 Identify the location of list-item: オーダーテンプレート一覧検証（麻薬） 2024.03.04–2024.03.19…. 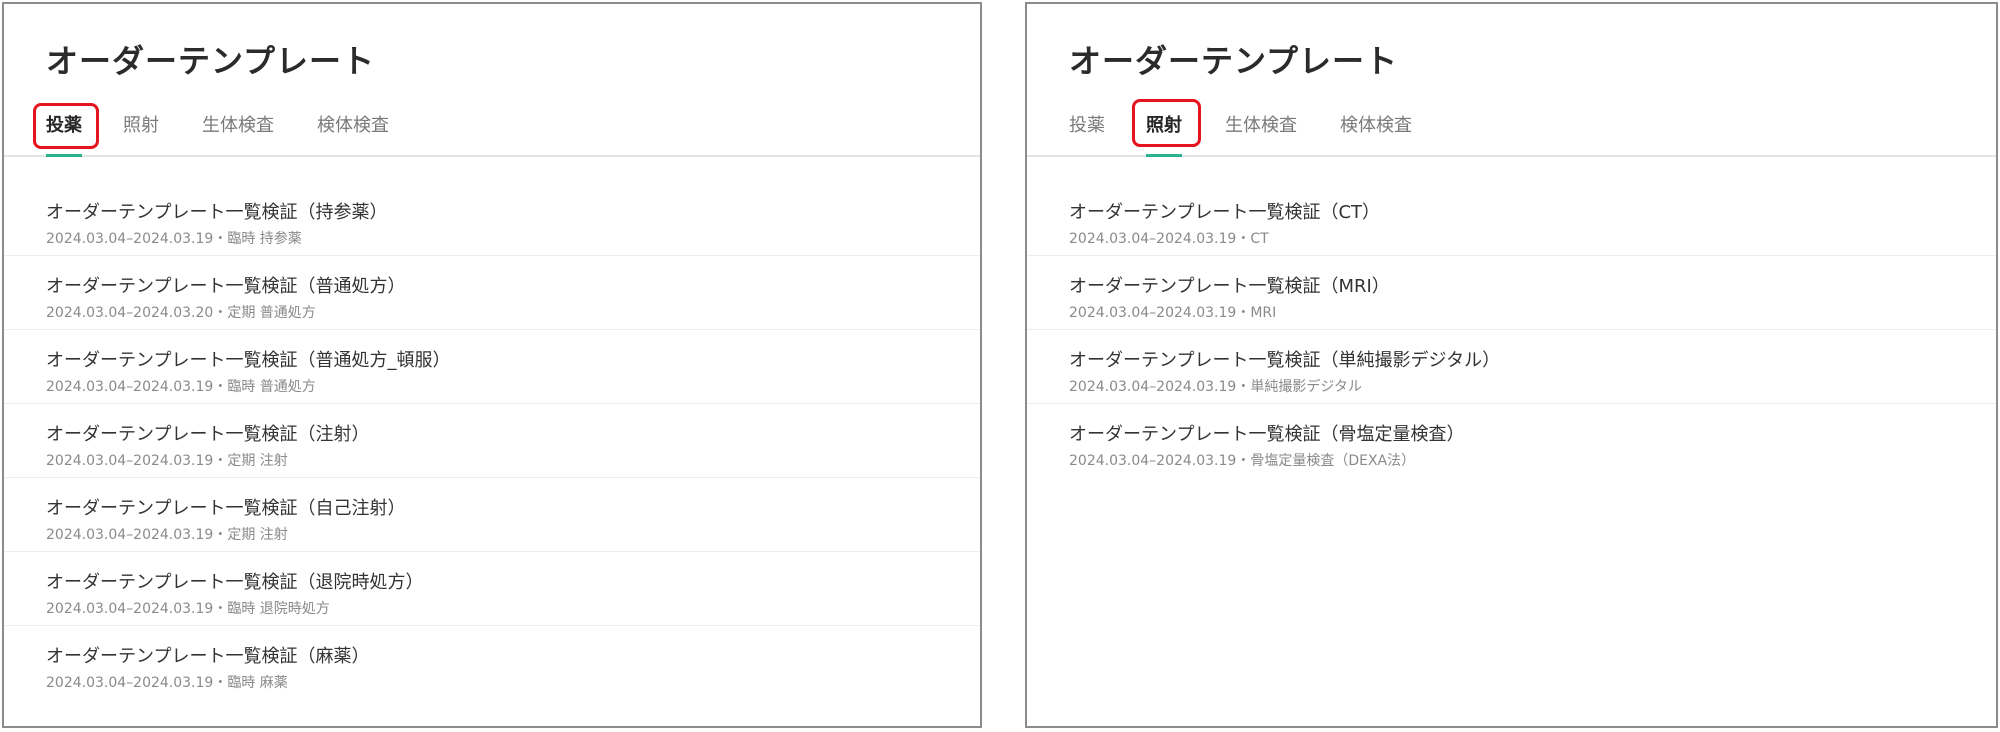
(492, 662).